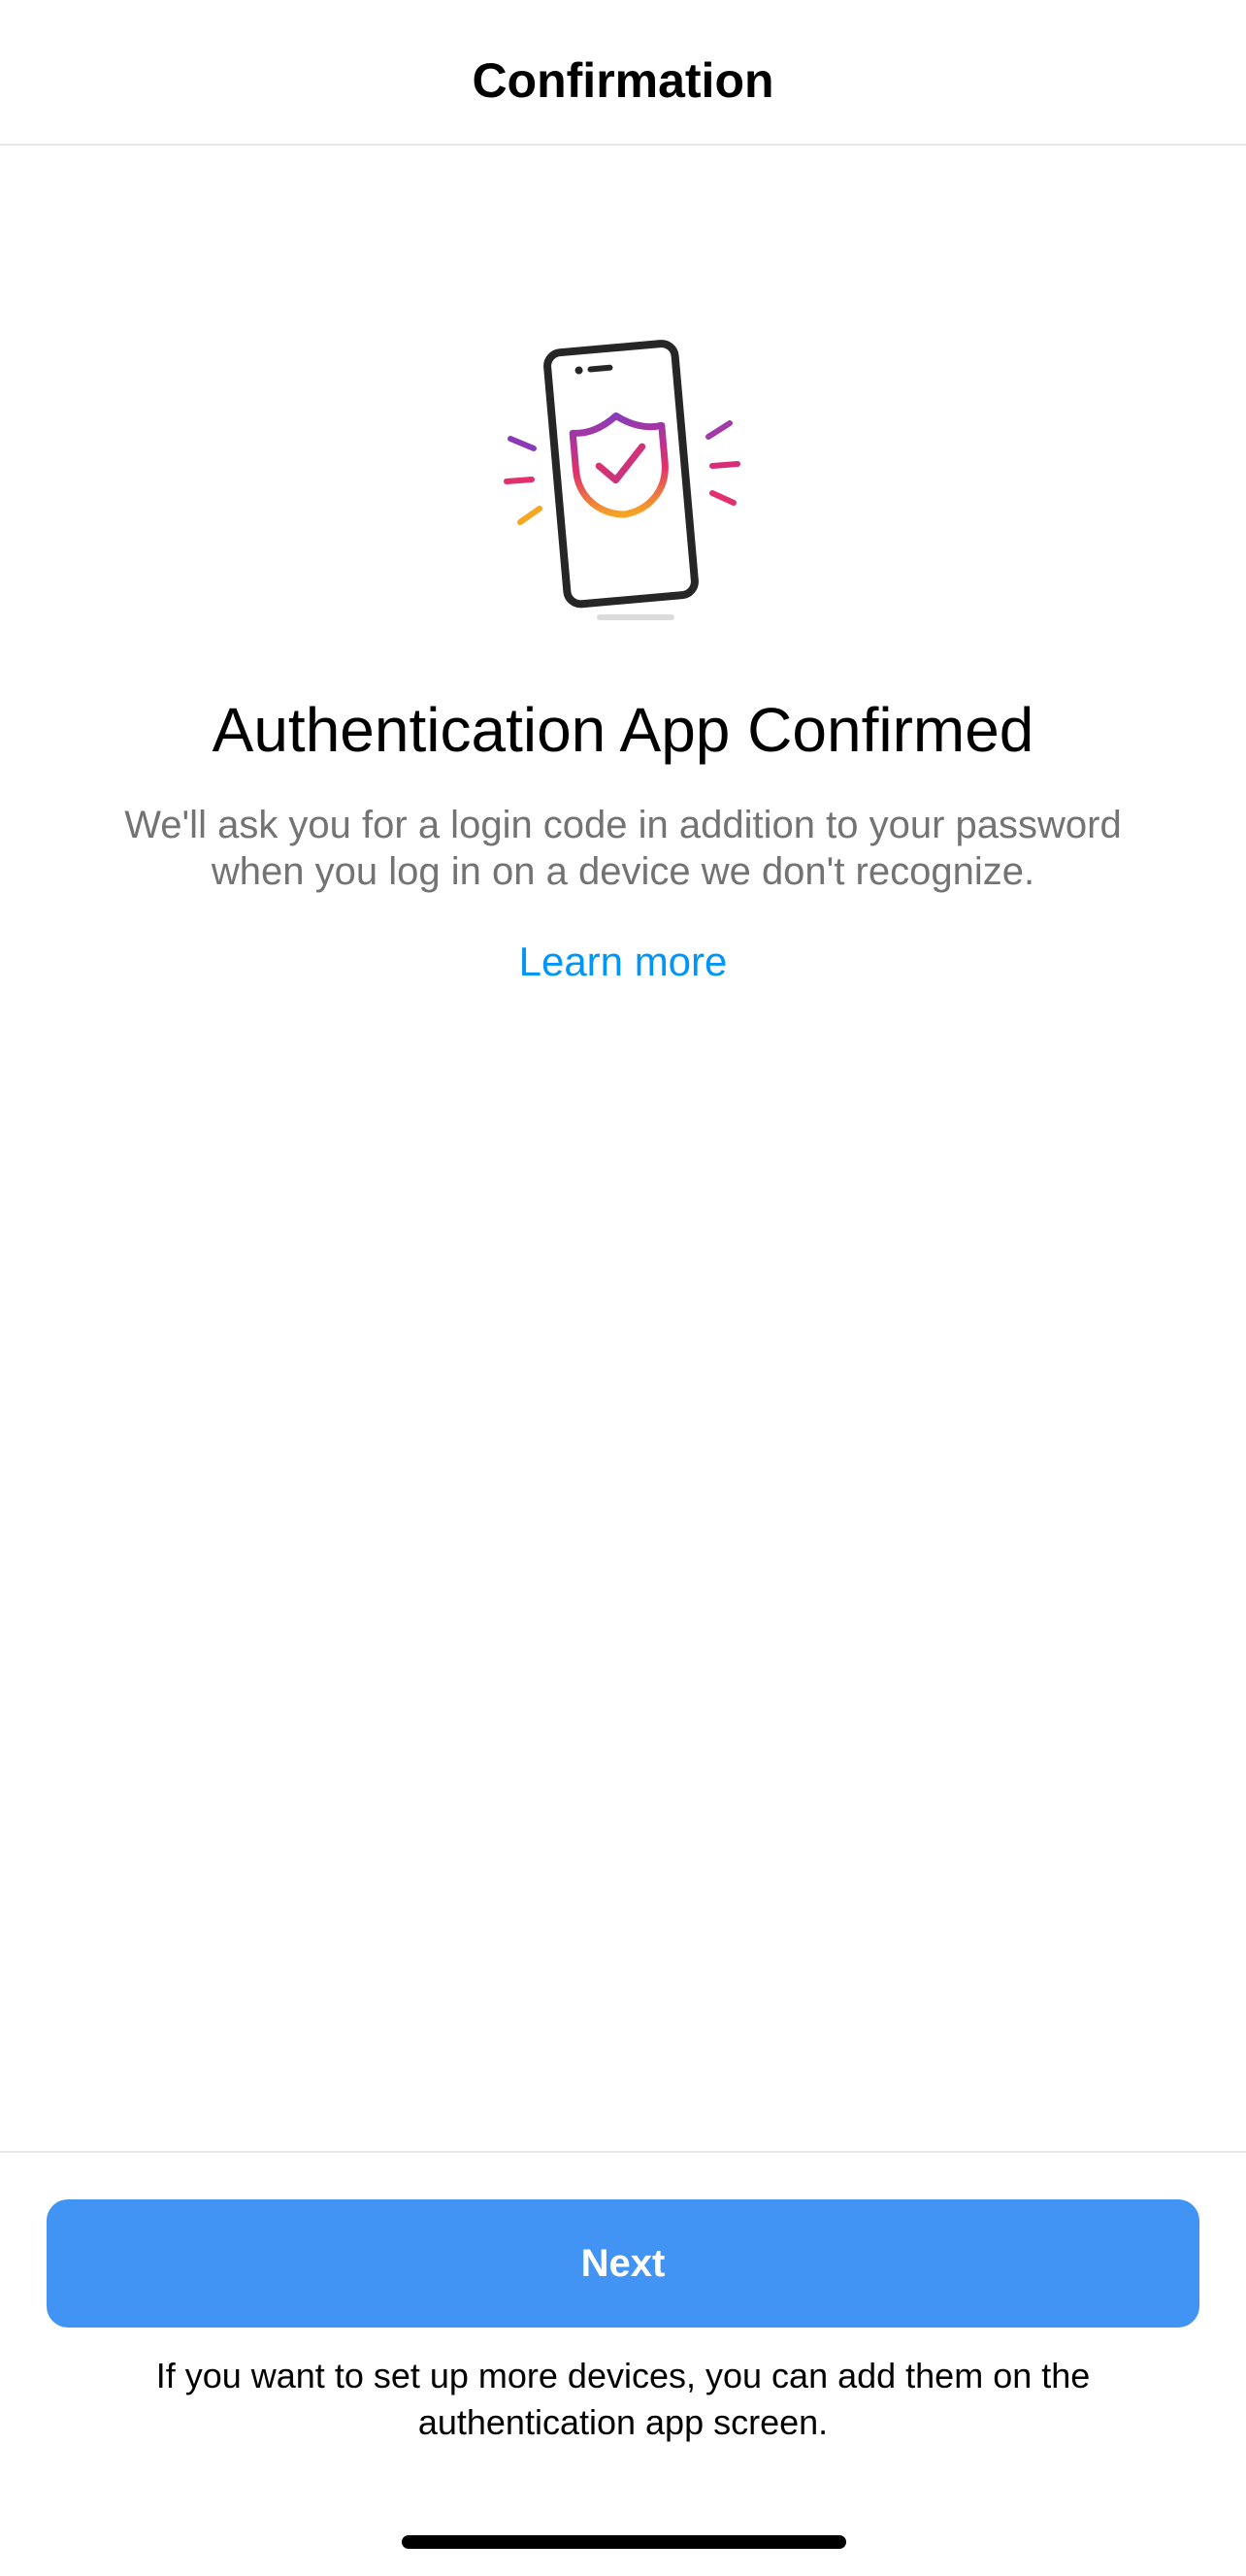 Image resolution: width=1246 pixels, height=2576 pixels. What do you see at coordinates (623, 2152) in the screenshot?
I see `footer-divider` at bounding box center [623, 2152].